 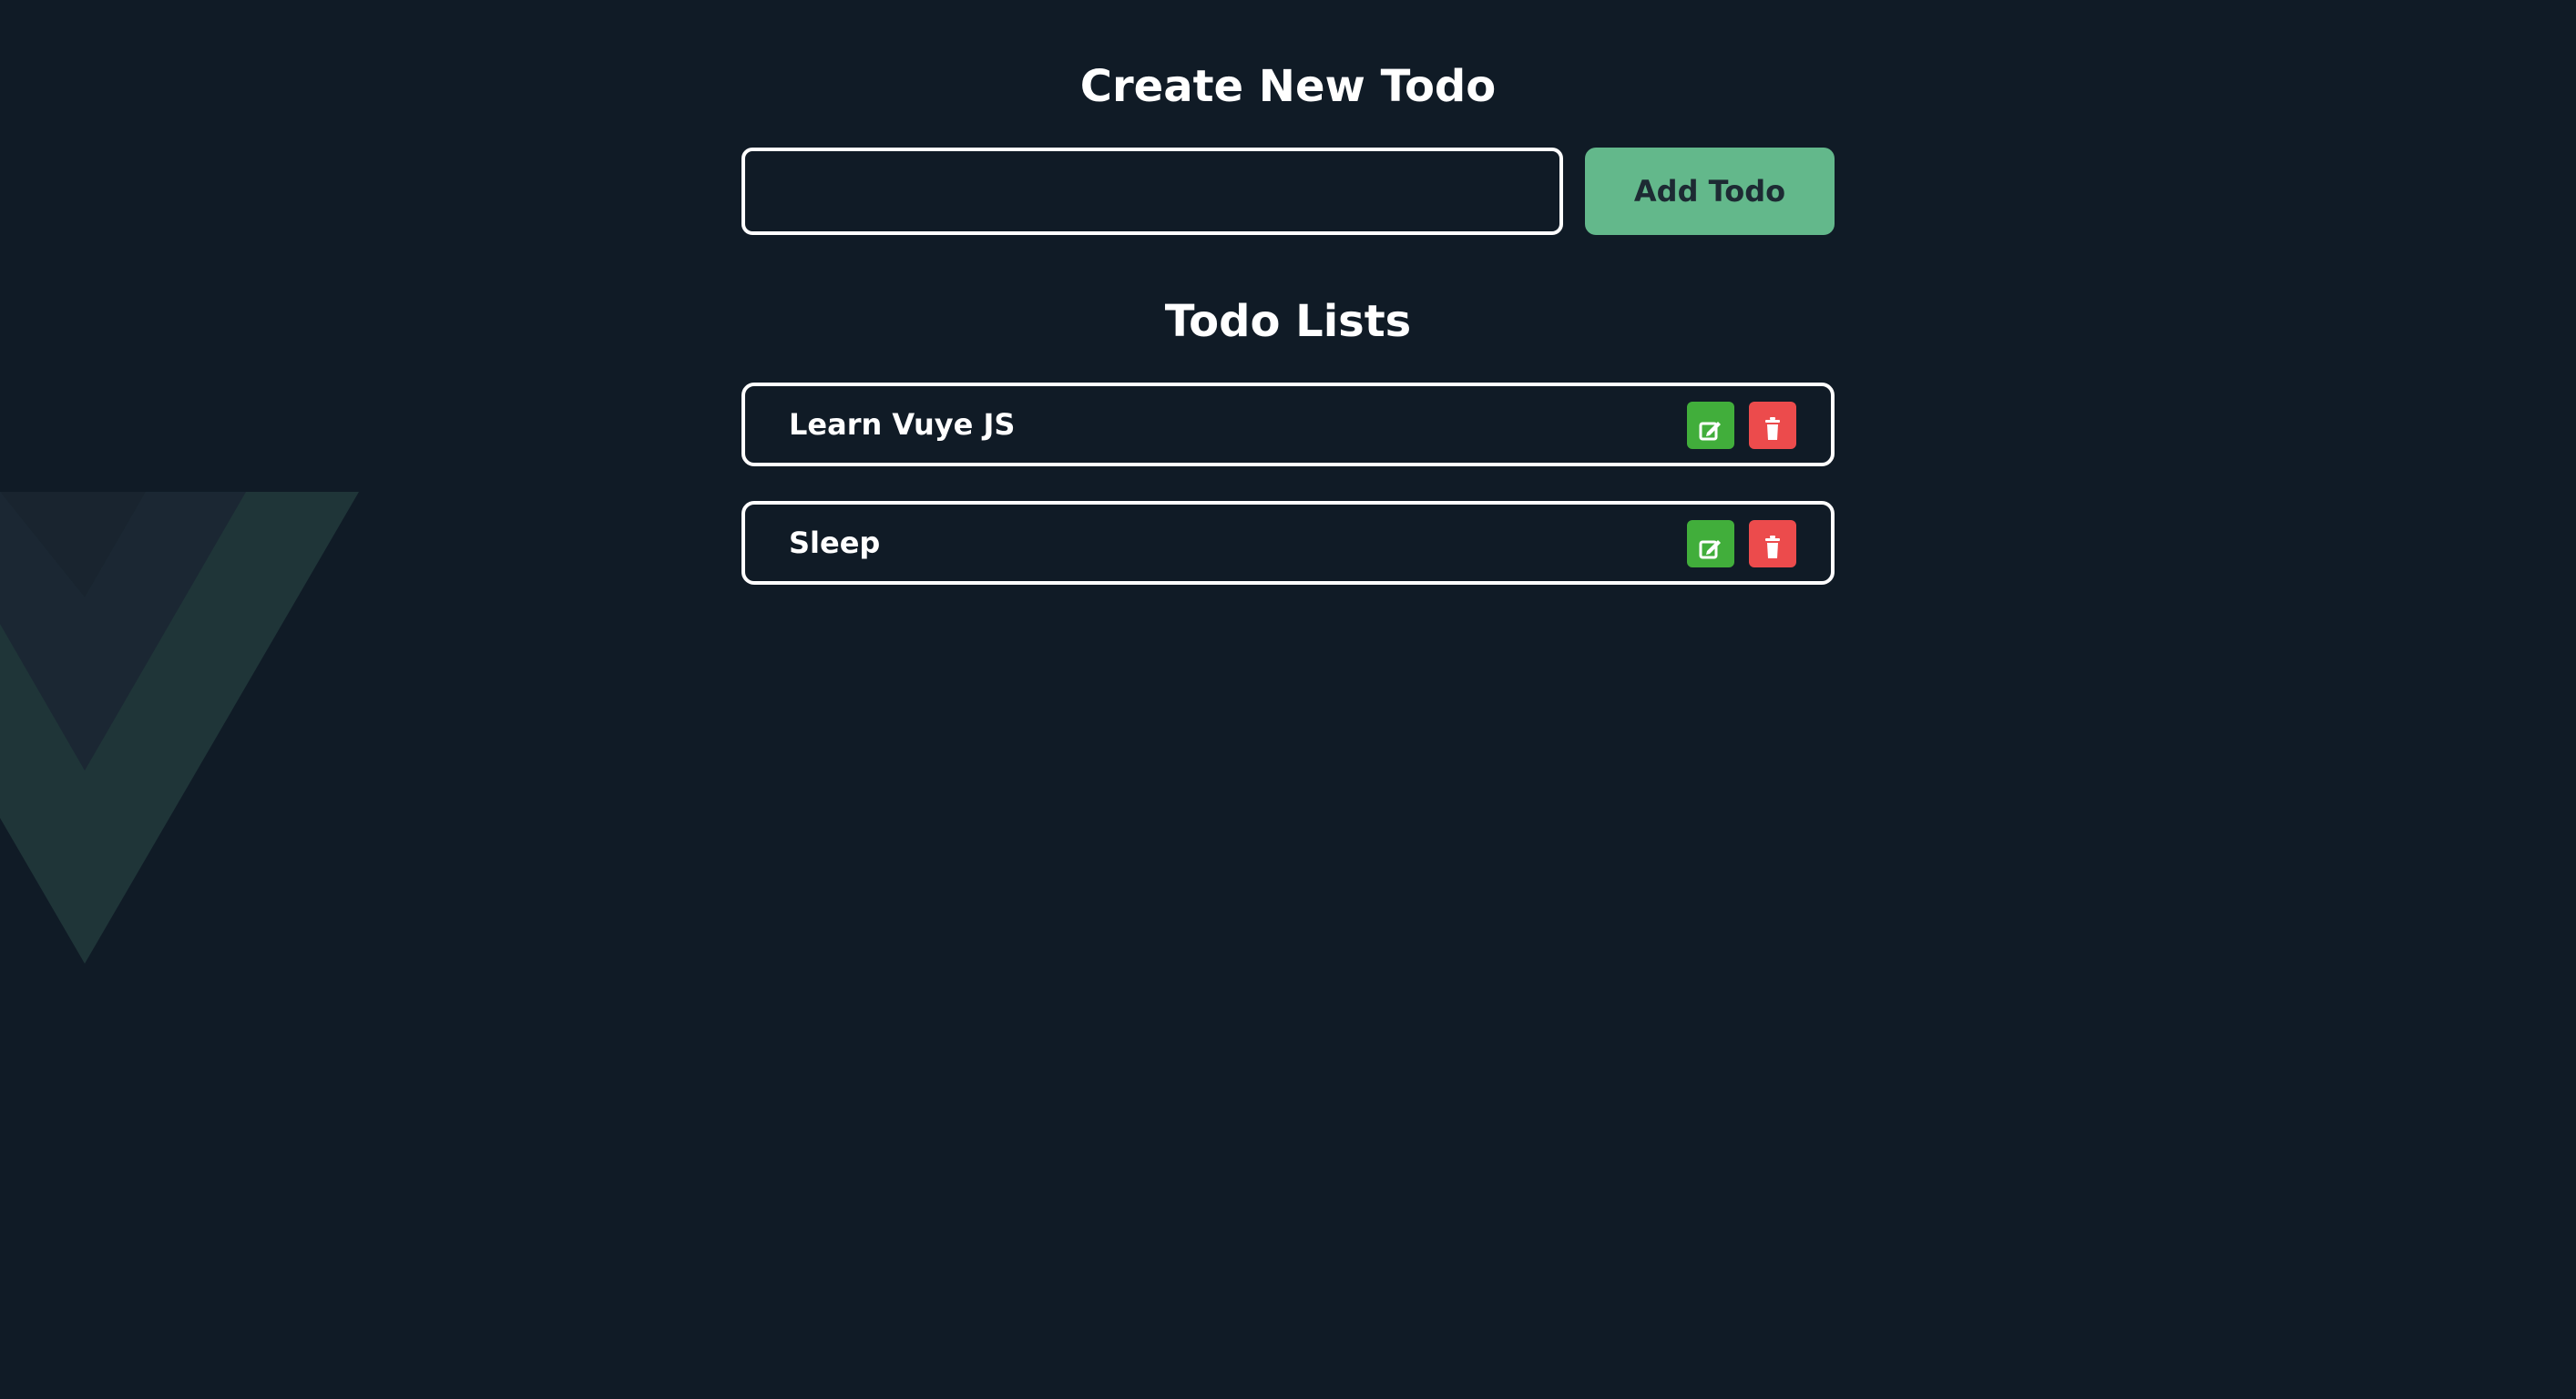 What do you see at coordinates (1152, 191) in the screenshot?
I see `todo-input` at bounding box center [1152, 191].